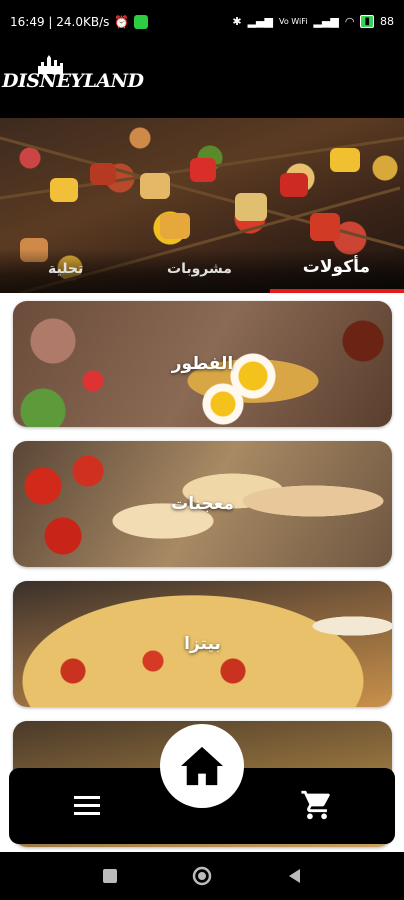  I want to click on tab-drinks: مشروبات, so click(199, 269).